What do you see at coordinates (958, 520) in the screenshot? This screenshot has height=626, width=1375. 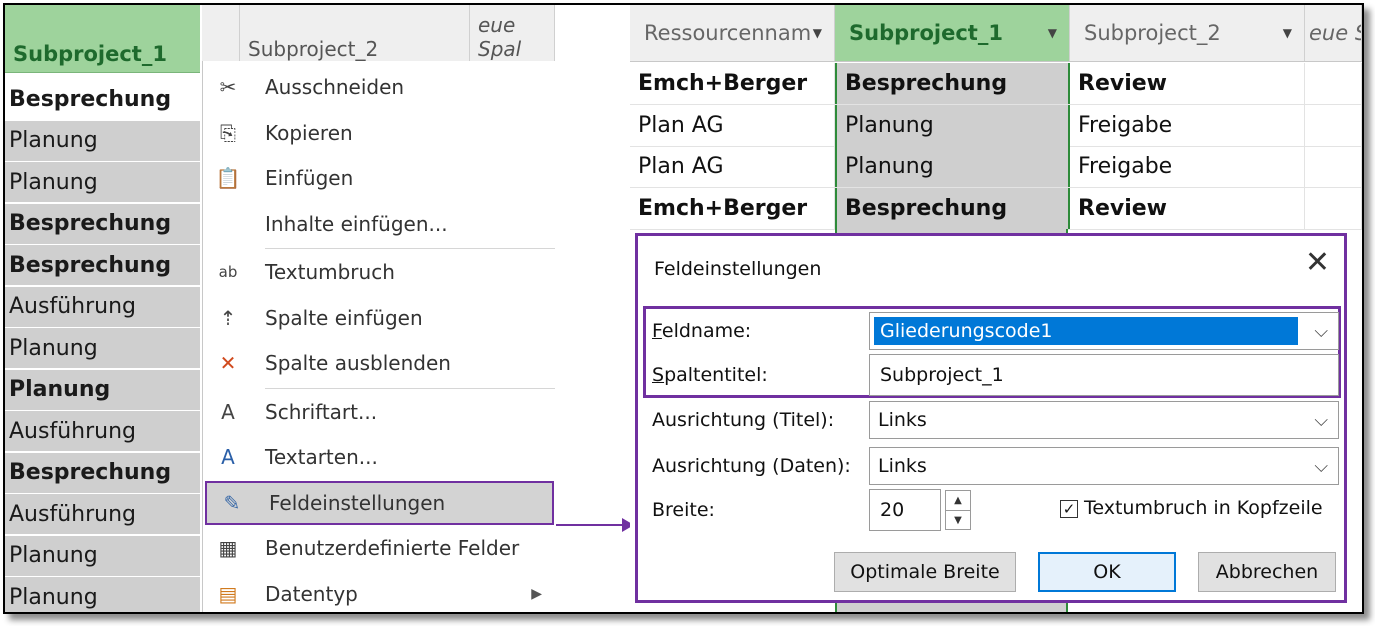 I see `spin-down-icon: ▼` at bounding box center [958, 520].